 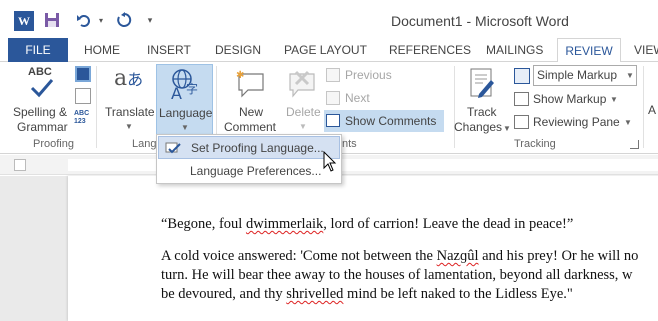 I want to click on display-for-review-select: Simple Markup ▼, so click(x=585, y=75).